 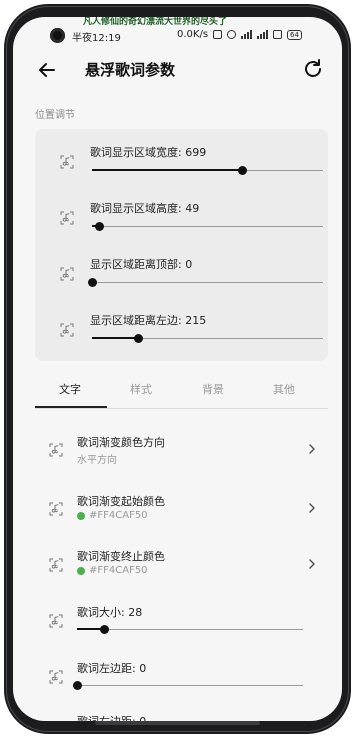 I want to click on tab-background: 背景, so click(x=213, y=389).